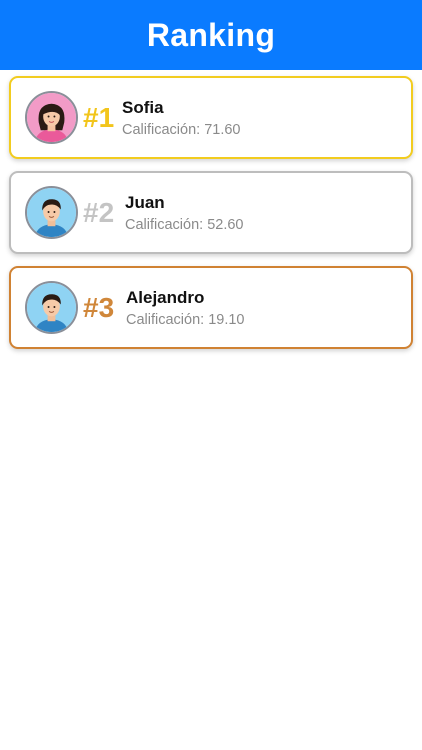  Describe the element at coordinates (51, 117) in the screenshot. I see `female-avatar-icon` at that location.